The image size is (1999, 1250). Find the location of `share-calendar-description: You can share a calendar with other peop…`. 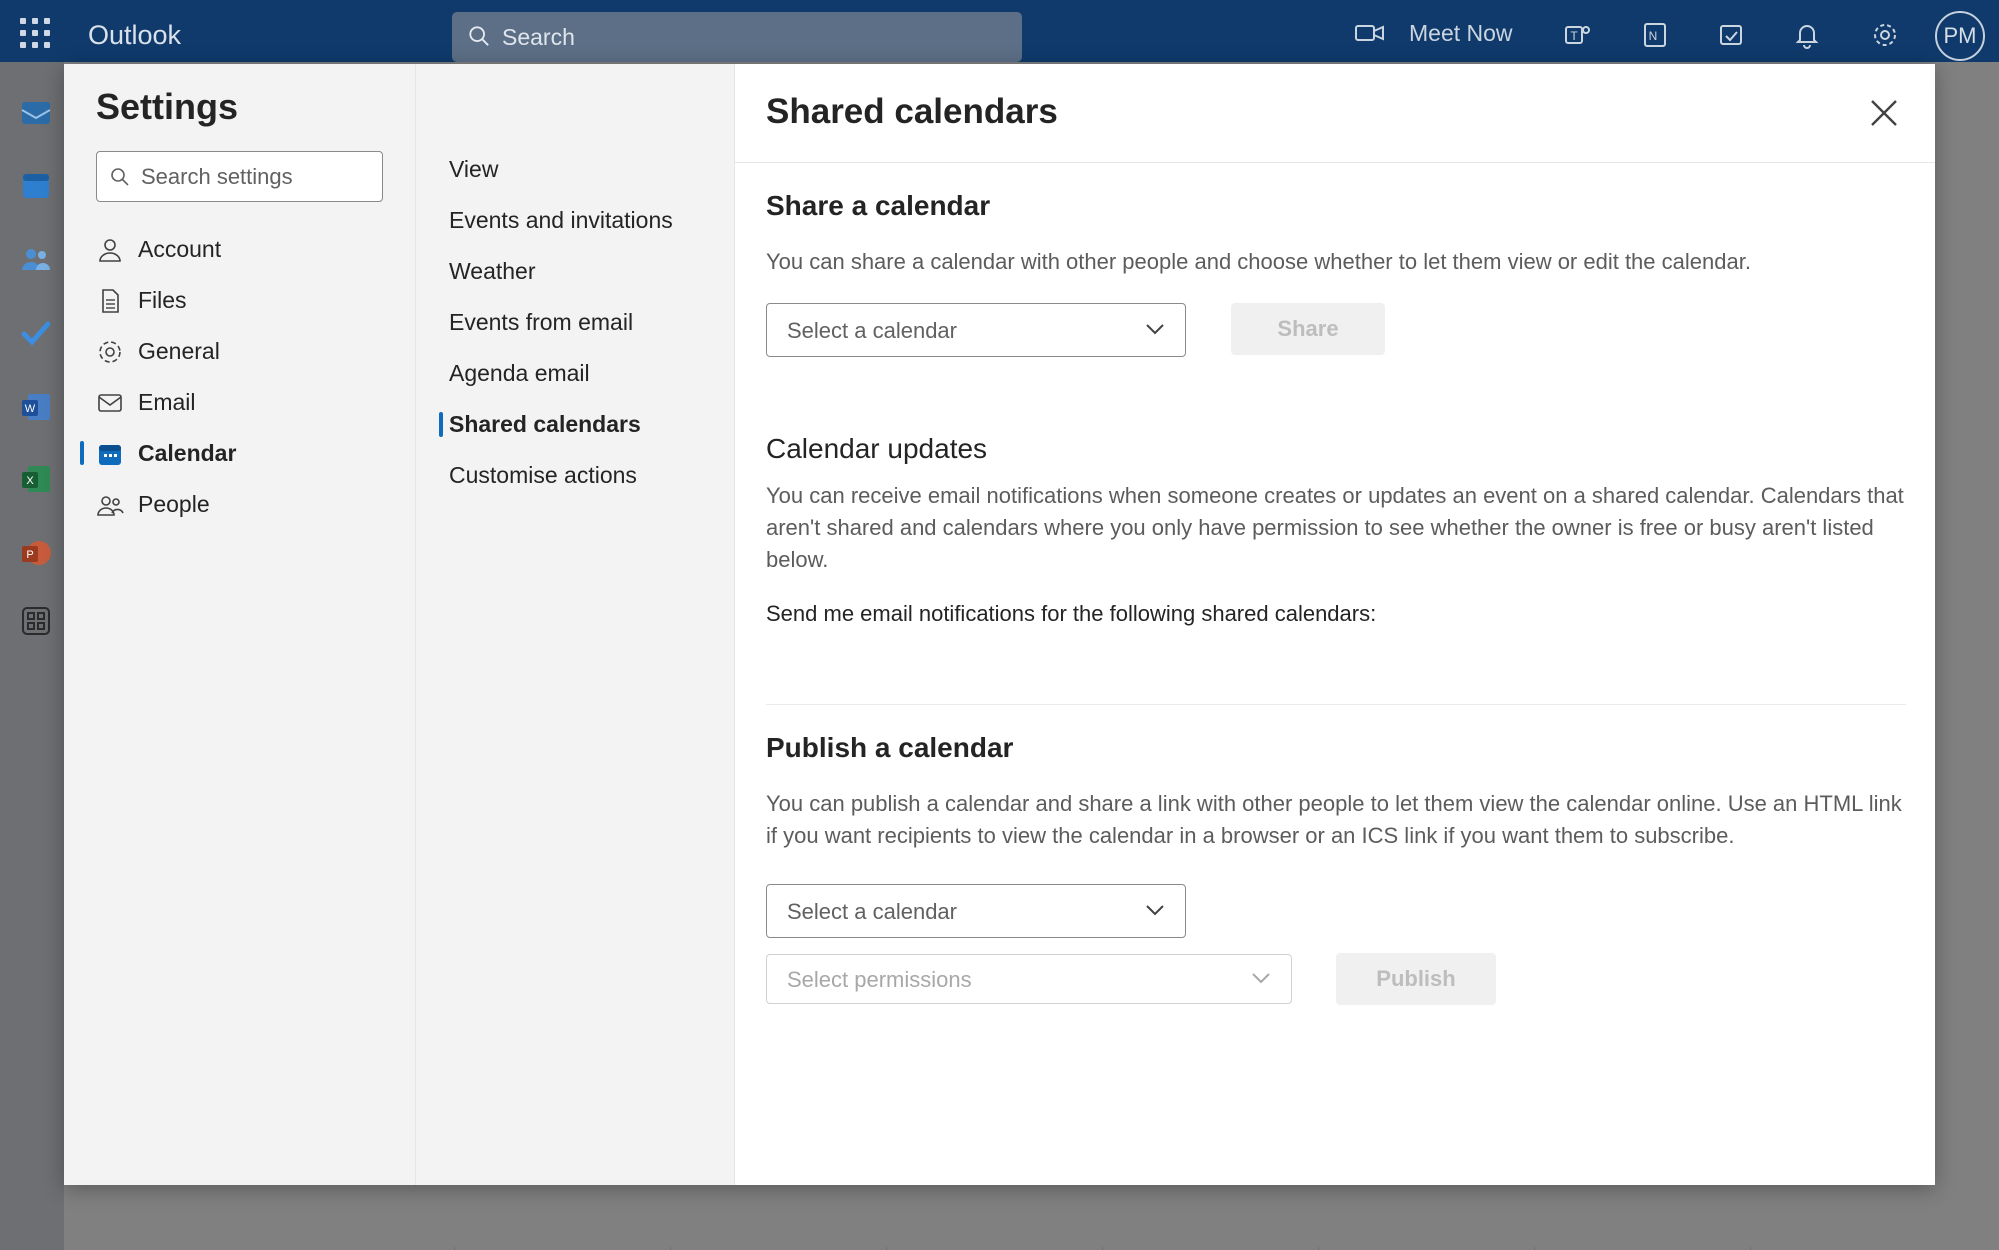

share-calendar-description: You can share a calendar with other peop… is located at coordinates (1258, 261).